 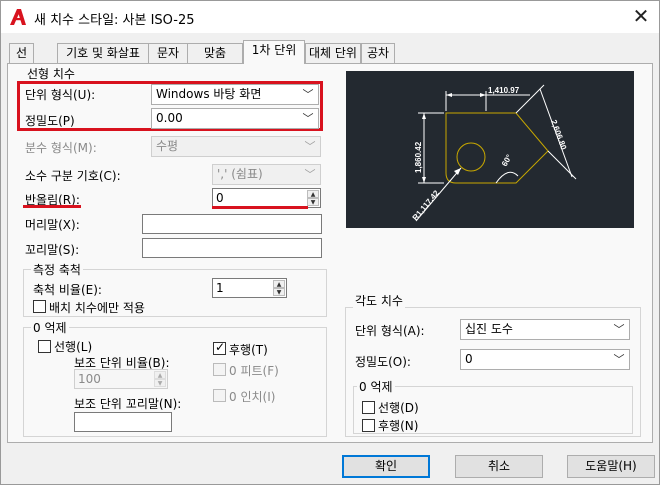 What do you see at coordinates (489, 329) in the screenshot?
I see `angular-unit-format-value: 십진 도수` at bounding box center [489, 329].